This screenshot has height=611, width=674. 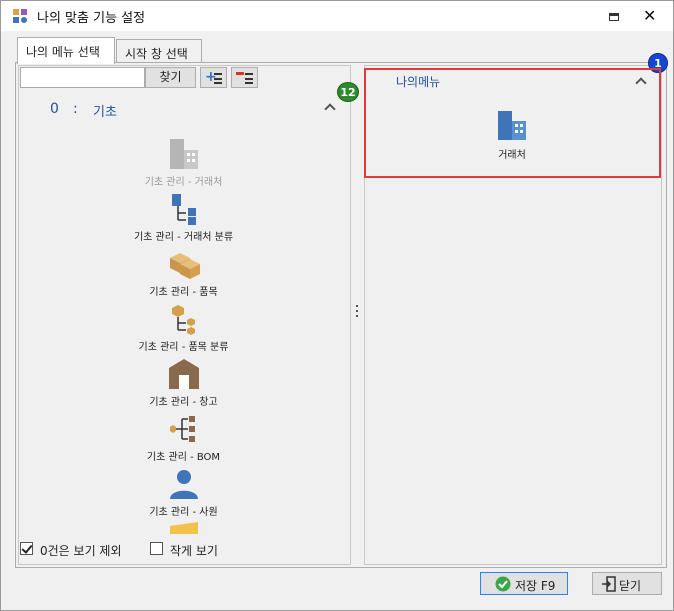 What do you see at coordinates (348, 92) in the screenshot?
I see `count-badge-left: 12` at bounding box center [348, 92].